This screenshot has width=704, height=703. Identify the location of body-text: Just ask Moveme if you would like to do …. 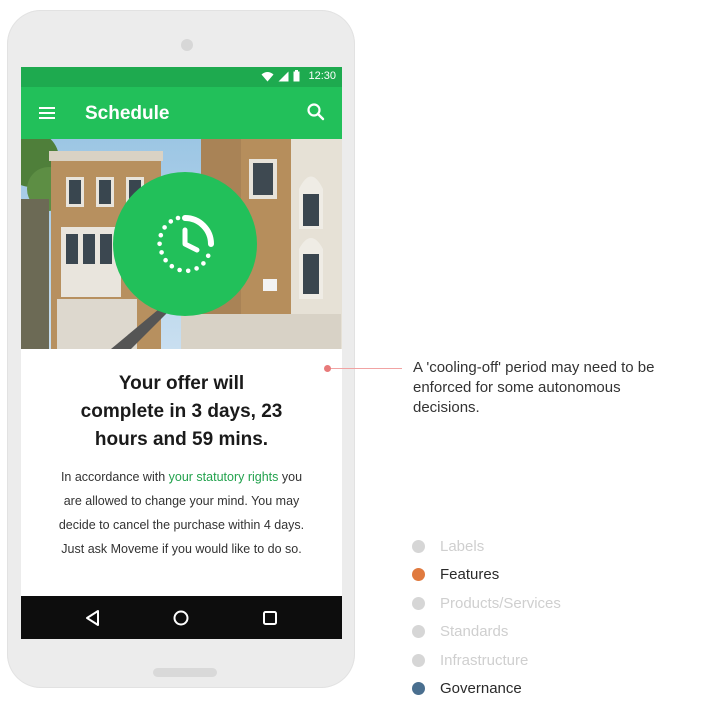
(181, 549).